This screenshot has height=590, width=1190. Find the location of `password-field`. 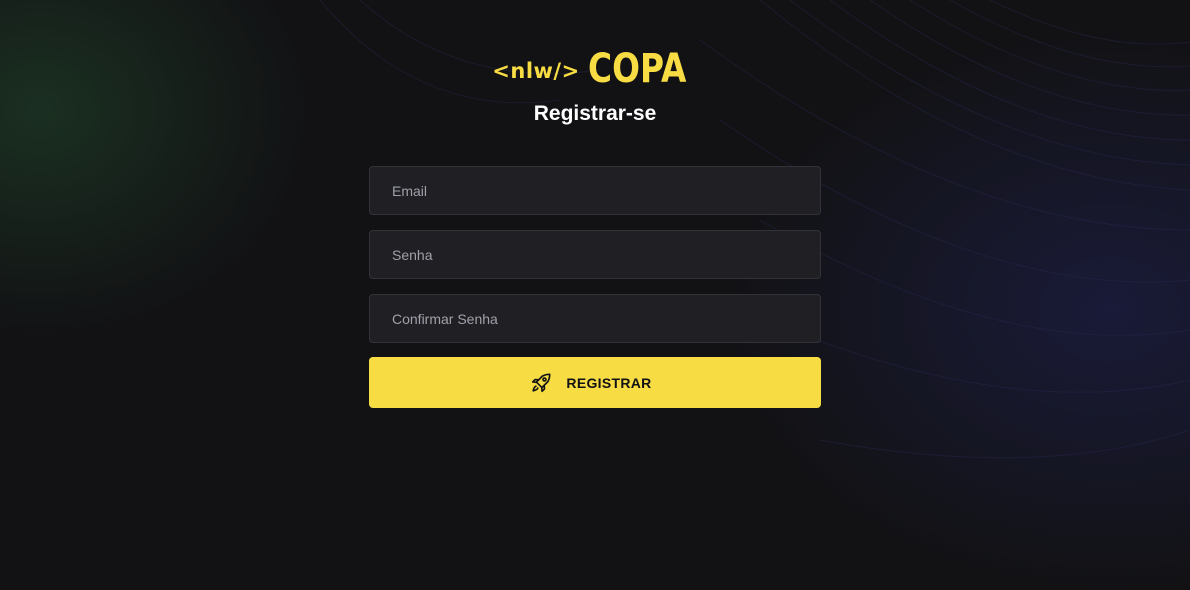

password-field is located at coordinates (606, 254).